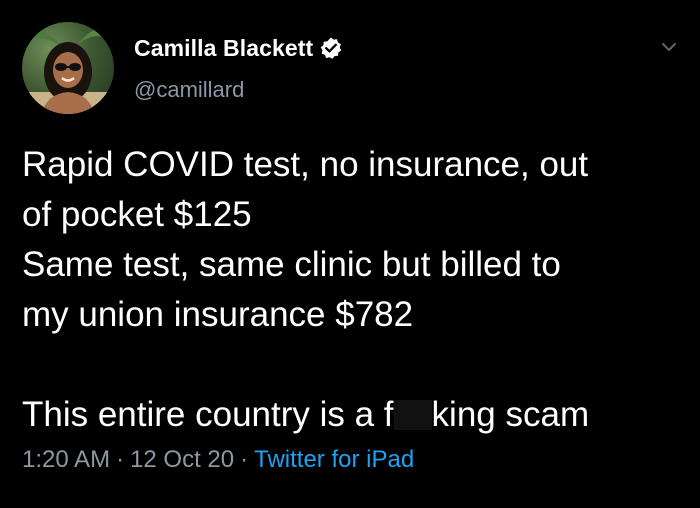 The image size is (700, 508). Describe the element at coordinates (334, 459) in the screenshot. I see `tweet-source-link: Twitter for iPad` at that location.